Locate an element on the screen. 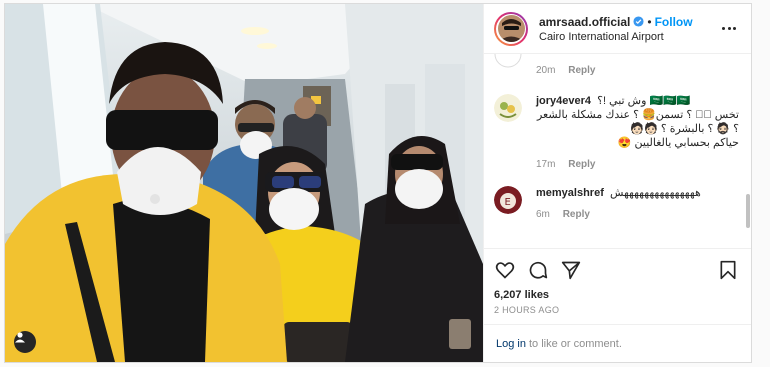  svg-text: E is located at coordinates (508, 202).